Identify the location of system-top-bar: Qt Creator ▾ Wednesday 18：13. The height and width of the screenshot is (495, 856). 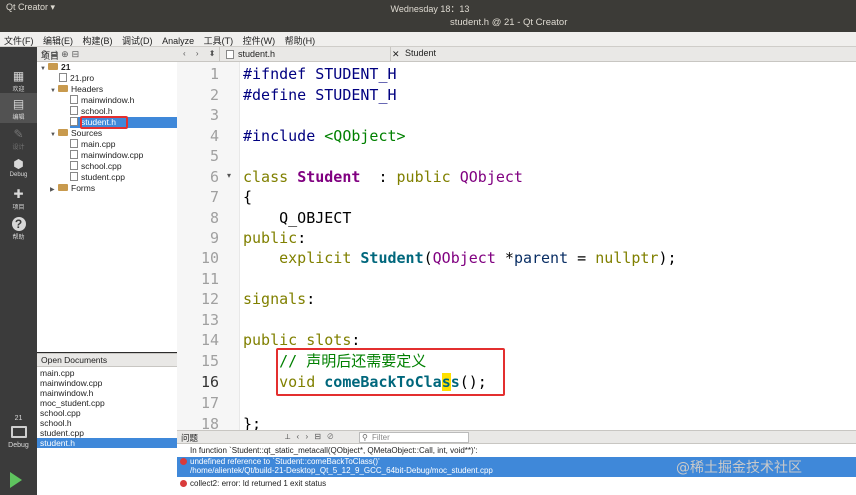
(428, 7).